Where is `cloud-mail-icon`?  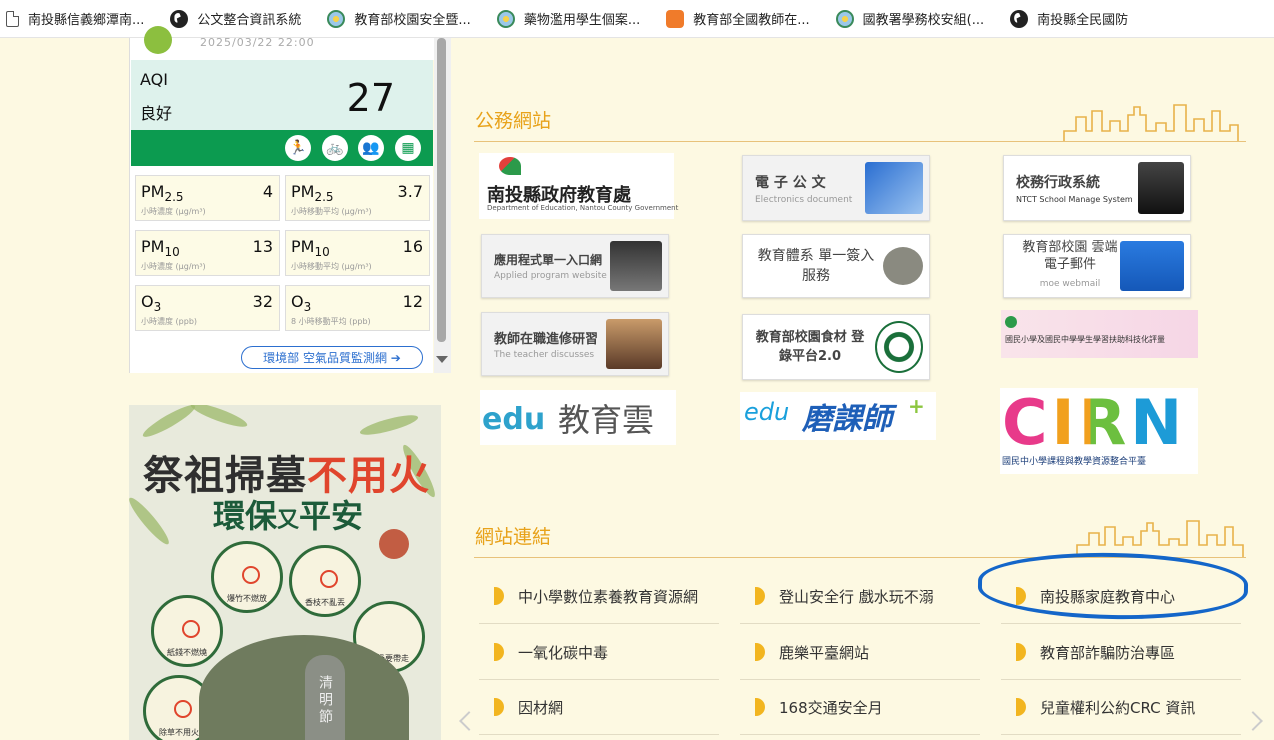
cloud-mail-icon is located at coordinates (1152, 266).